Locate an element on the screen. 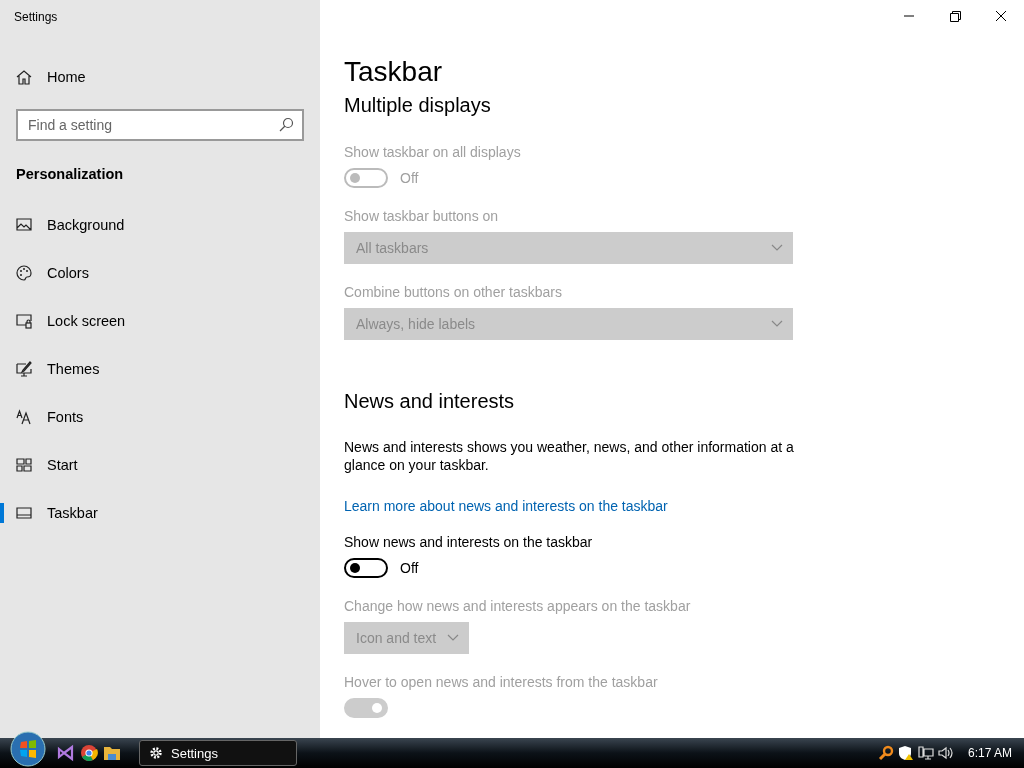  picture-icon is located at coordinates (24, 225).